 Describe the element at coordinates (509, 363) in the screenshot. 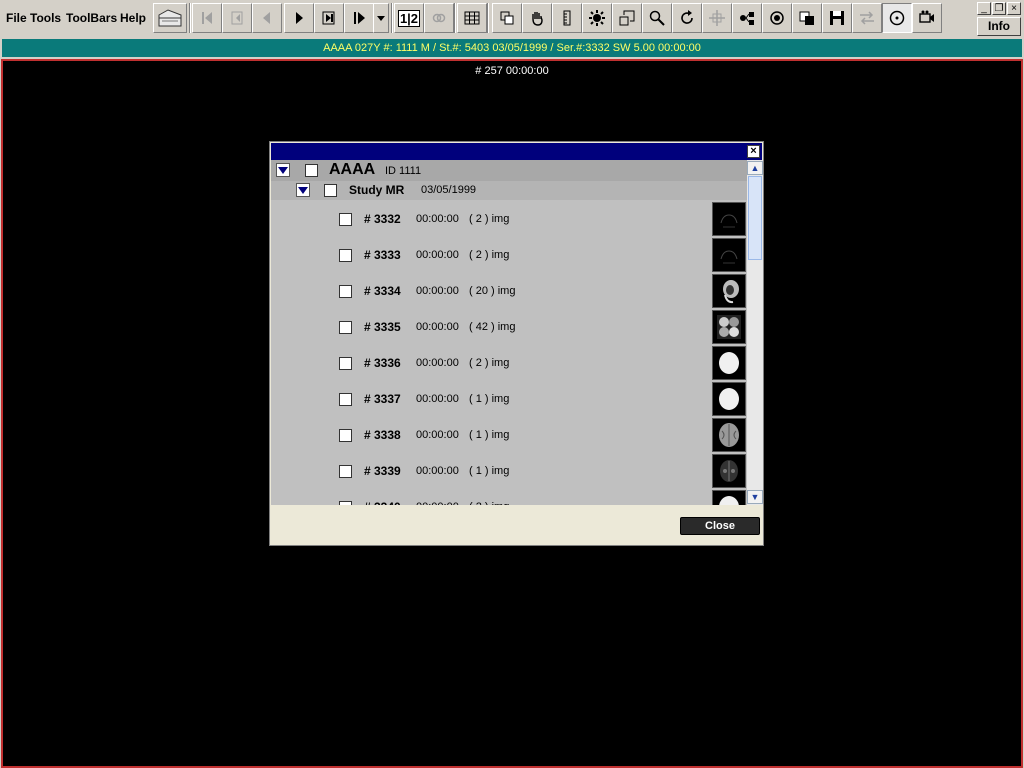

I see `series-row: # 3336 00:00:00 ( 2 ) img` at that location.